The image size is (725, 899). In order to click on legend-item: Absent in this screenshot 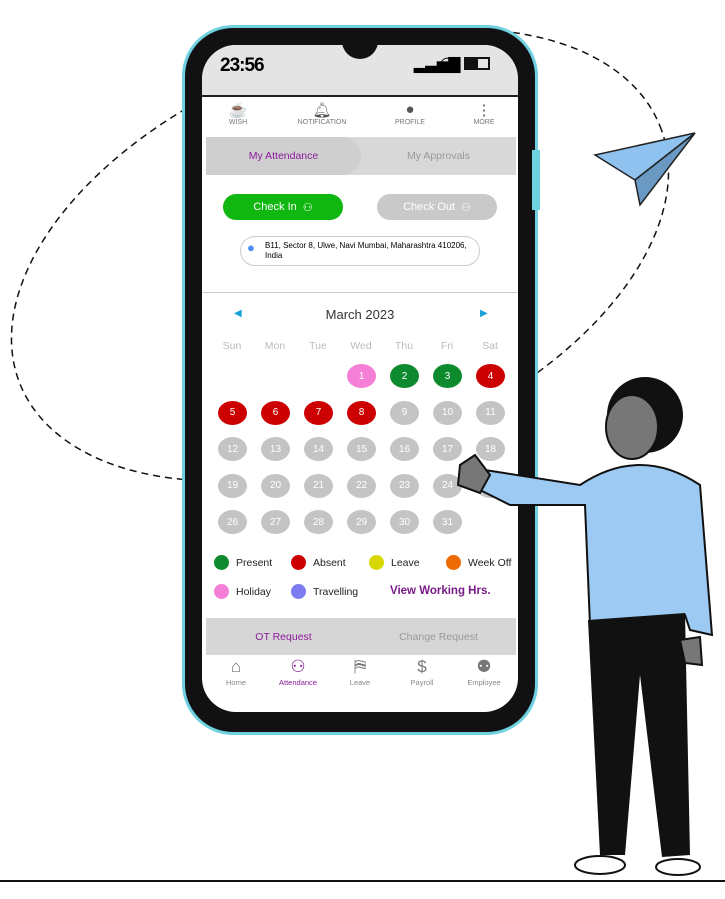, I will do `click(318, 562)`.